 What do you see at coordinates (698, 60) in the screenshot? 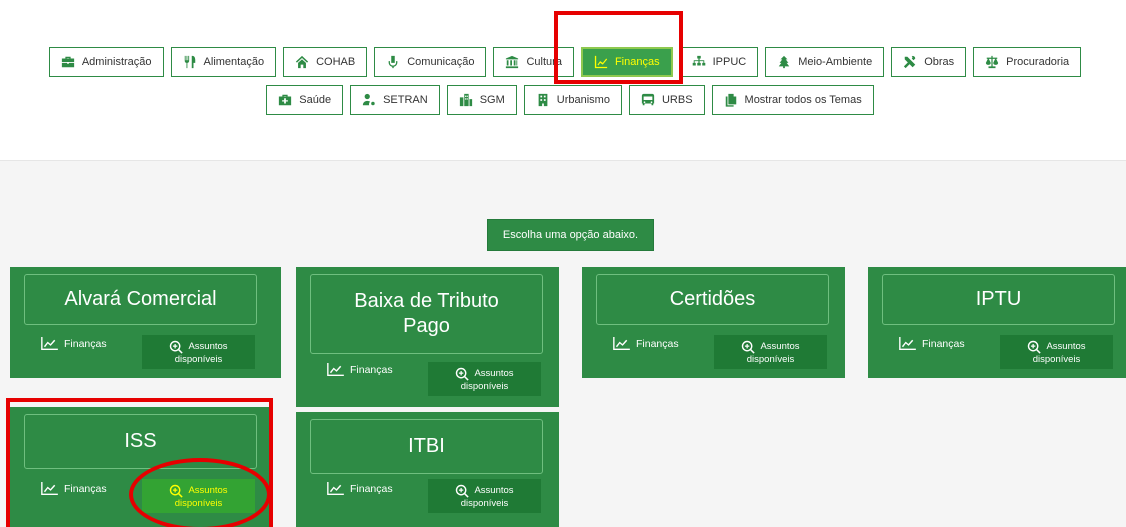
I see `sitemap-icon` at bounding box center [698, 60].